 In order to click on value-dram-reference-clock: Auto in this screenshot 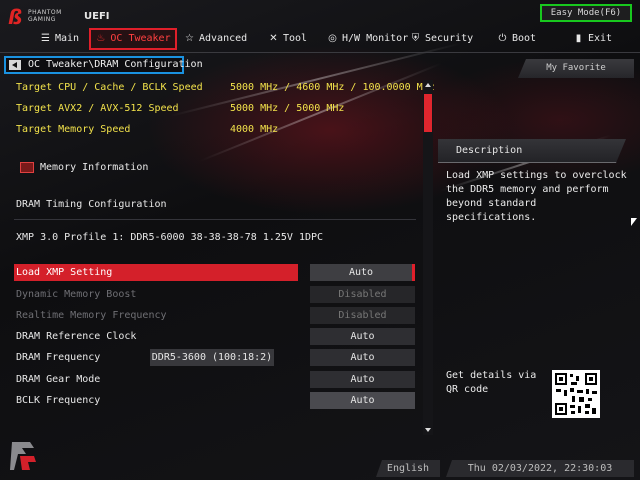, I will do `click(362, 336)`.